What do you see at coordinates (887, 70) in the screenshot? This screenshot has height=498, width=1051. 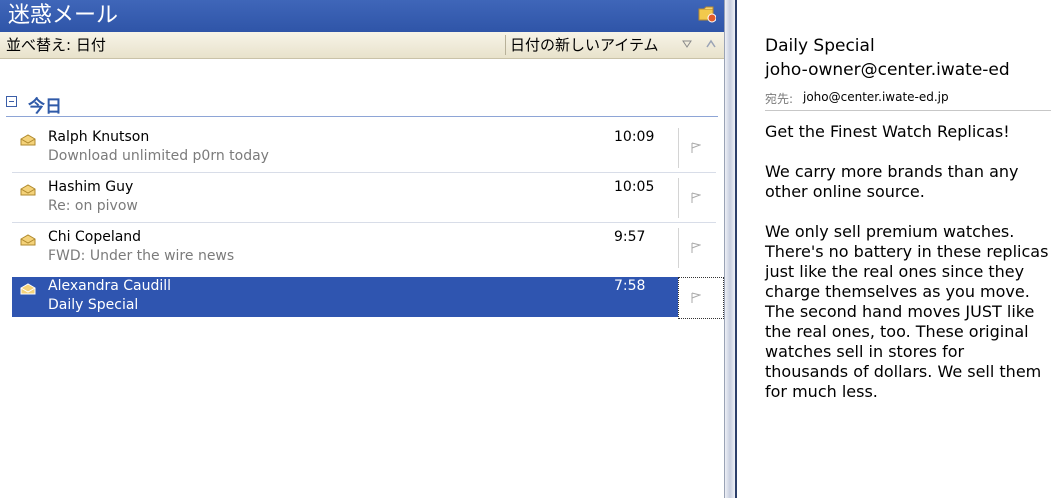 I see `reading-from: joho-owner@center.iwate-ed` at bounding box center [887, 70].